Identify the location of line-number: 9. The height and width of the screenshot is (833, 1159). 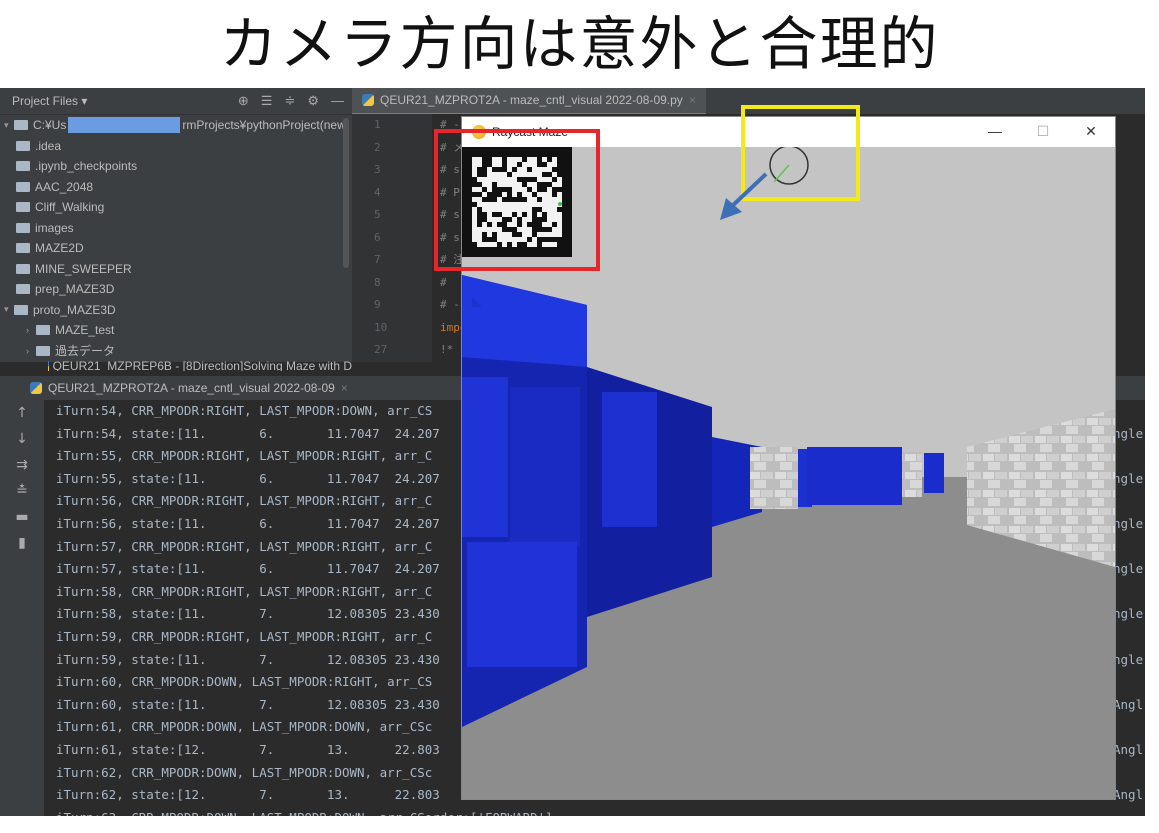
(377, 304).